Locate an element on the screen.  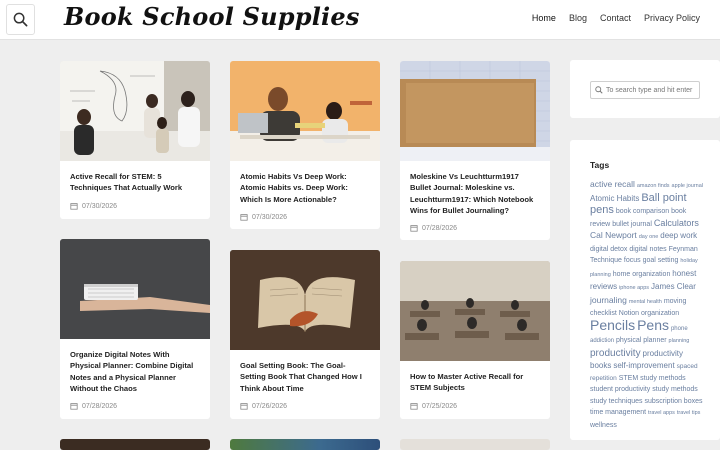
main-nav: Home Blog Contact Privacy Policy is located at coordinates (616, 18).